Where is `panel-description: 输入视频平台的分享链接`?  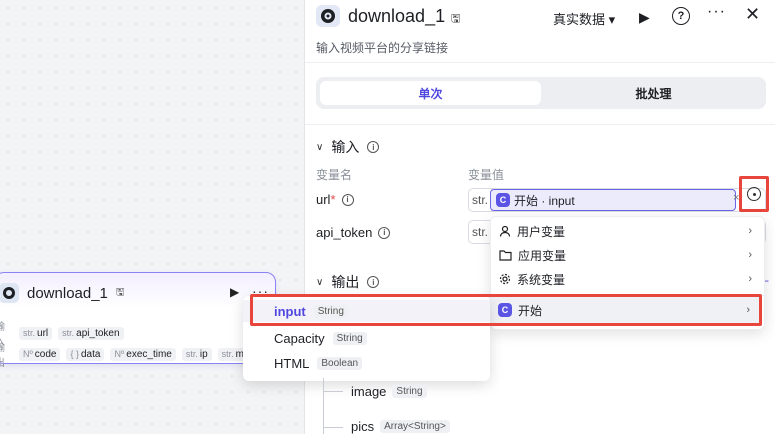 panel-description: 输入视频平台的分享链接 is located at coordinates (382, 48).